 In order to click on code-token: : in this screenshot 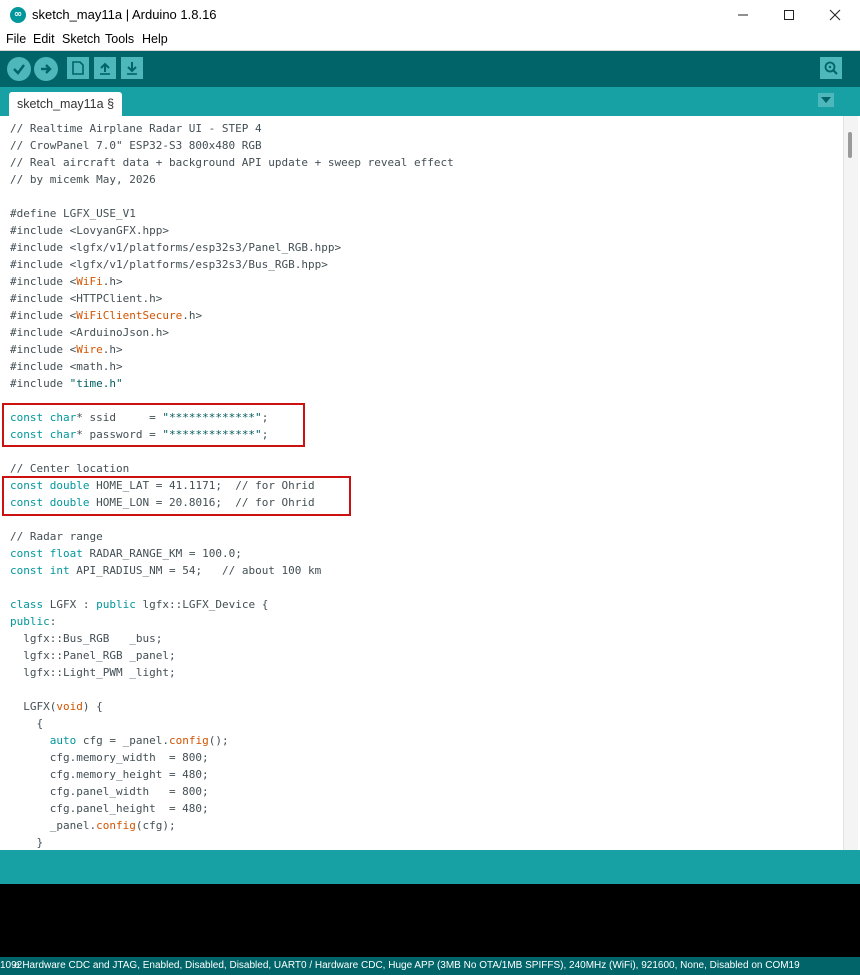, I will do `click(53, 621)`.